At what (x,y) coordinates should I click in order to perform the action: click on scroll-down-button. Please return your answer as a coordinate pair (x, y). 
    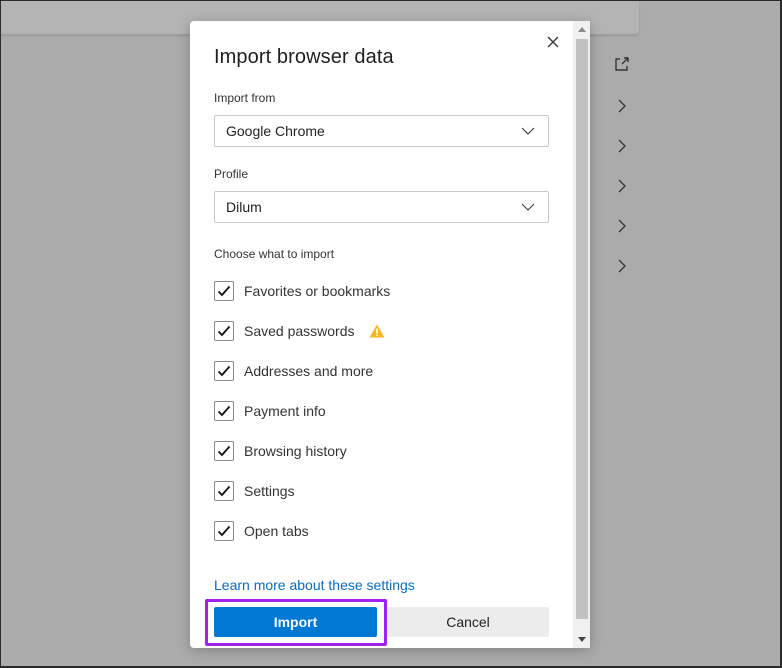
    Looking at the image, I should click on (581, 639).